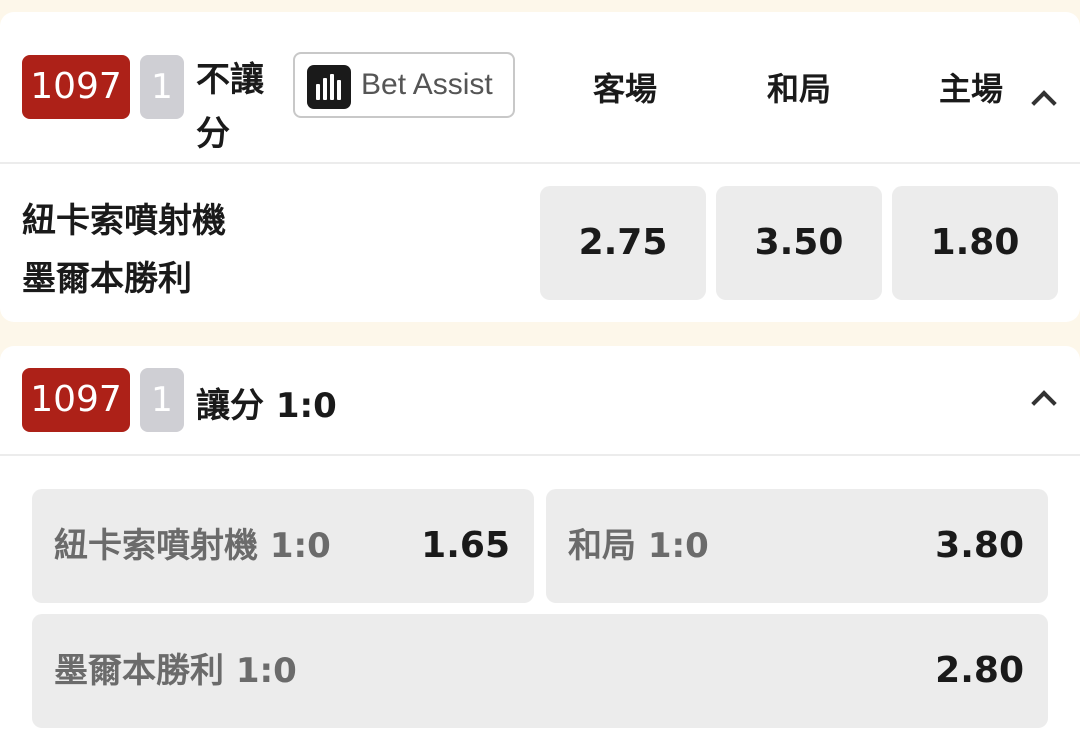  What do you see at coordinates (975, 243) in the screenshot?
I see `odds-button-home: 1.80` at bounding box center [975, 243].